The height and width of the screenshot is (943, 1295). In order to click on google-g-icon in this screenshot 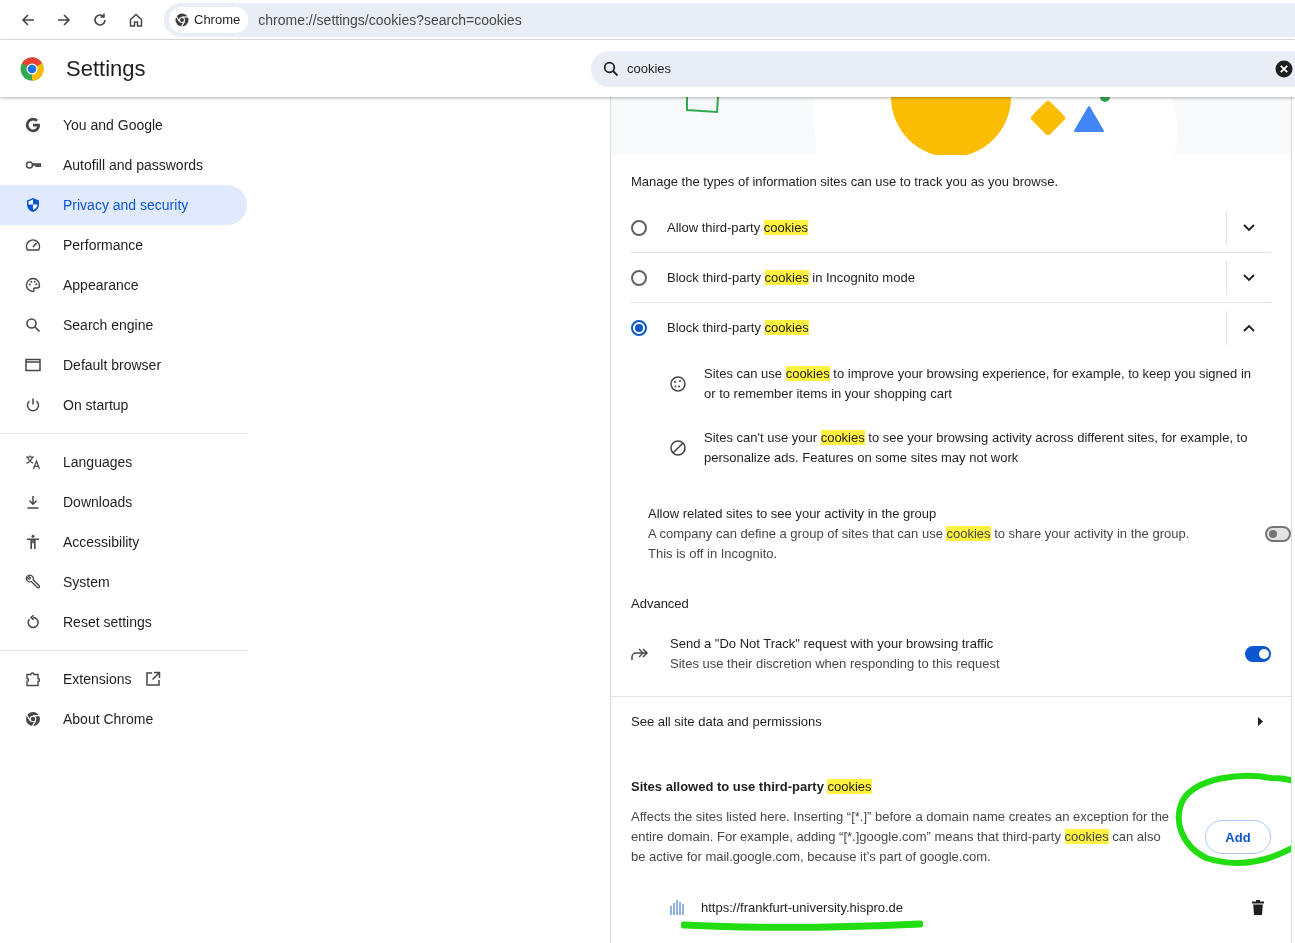, I will do `click(33, 125)`.